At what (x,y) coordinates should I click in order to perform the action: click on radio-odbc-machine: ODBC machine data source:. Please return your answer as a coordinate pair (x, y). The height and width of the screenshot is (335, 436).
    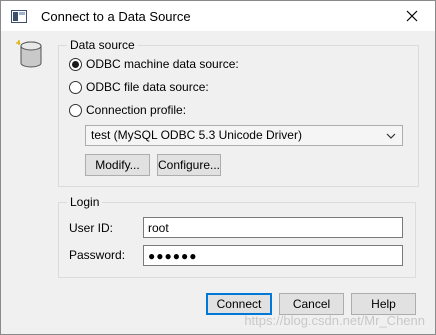
    Looking at the image, I should click on (154, 64).